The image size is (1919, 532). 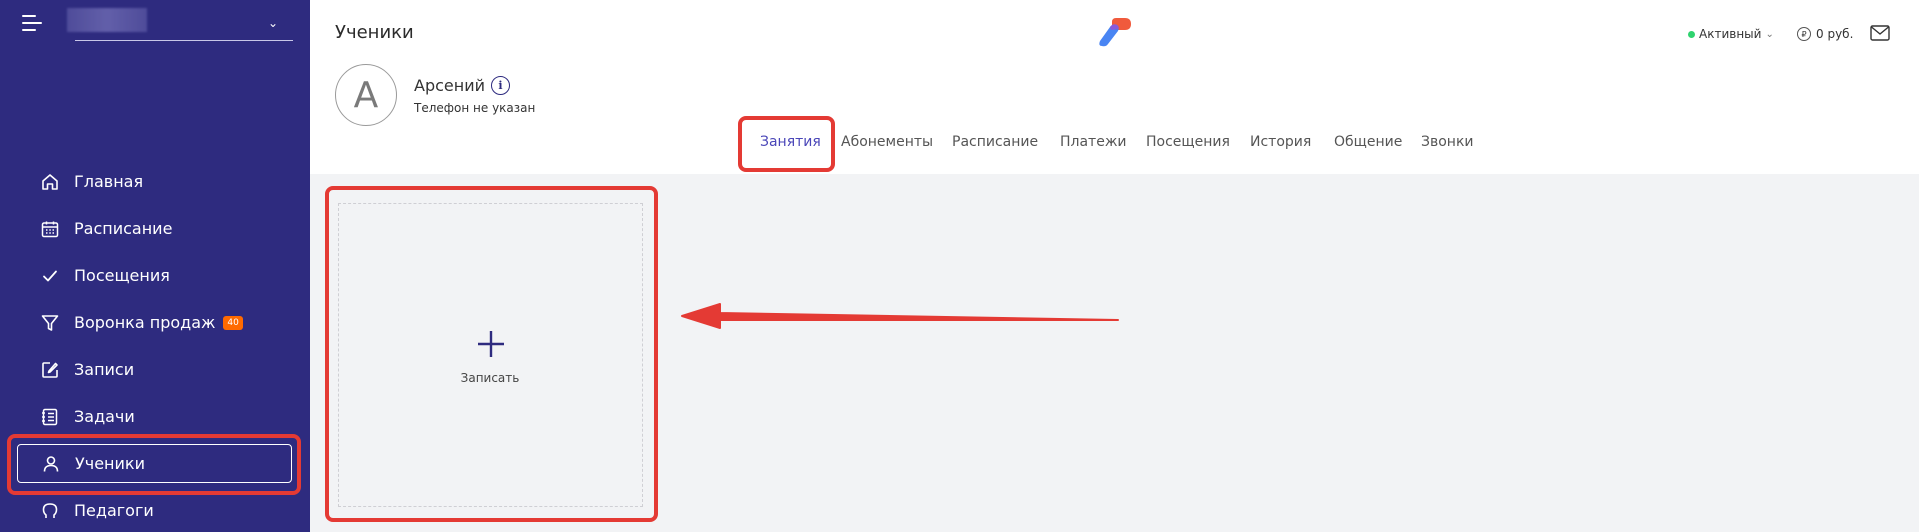 I want to click on highlight-frame-enroll-card, so click(x=491, y=354).